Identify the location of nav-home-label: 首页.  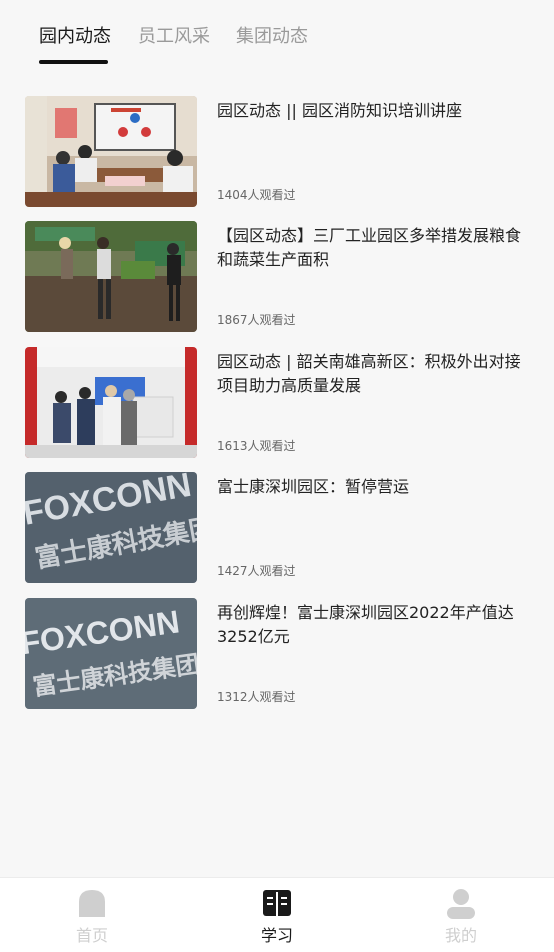
(91, 935).